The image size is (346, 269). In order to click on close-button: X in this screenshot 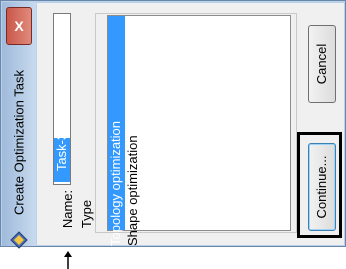, I will do `click(19, 26)`.